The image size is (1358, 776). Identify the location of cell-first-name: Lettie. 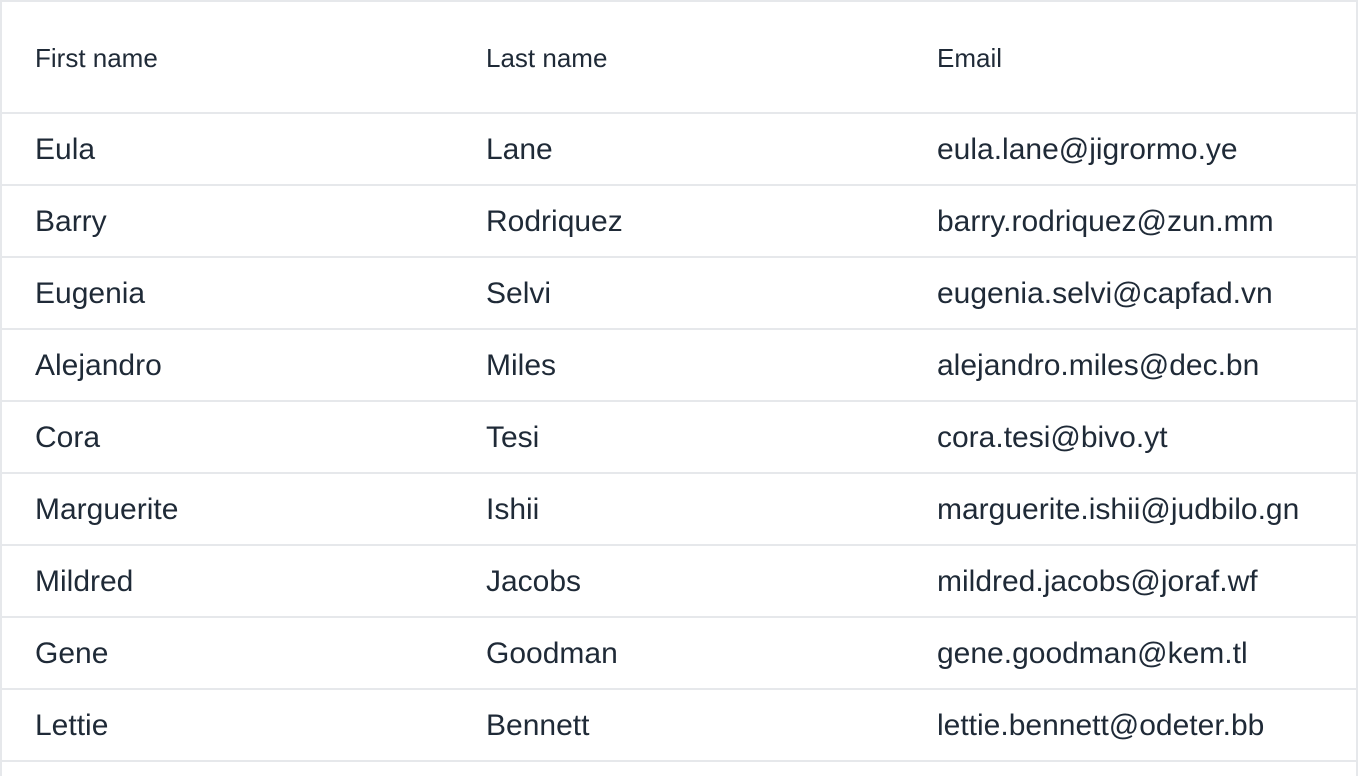
(72, 725).